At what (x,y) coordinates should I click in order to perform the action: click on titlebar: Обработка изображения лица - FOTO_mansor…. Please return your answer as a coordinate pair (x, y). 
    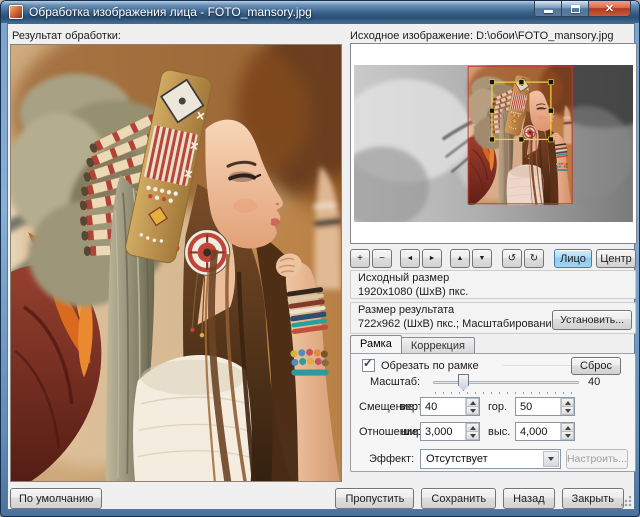
    Looking at the image, I should click on (320, 12).